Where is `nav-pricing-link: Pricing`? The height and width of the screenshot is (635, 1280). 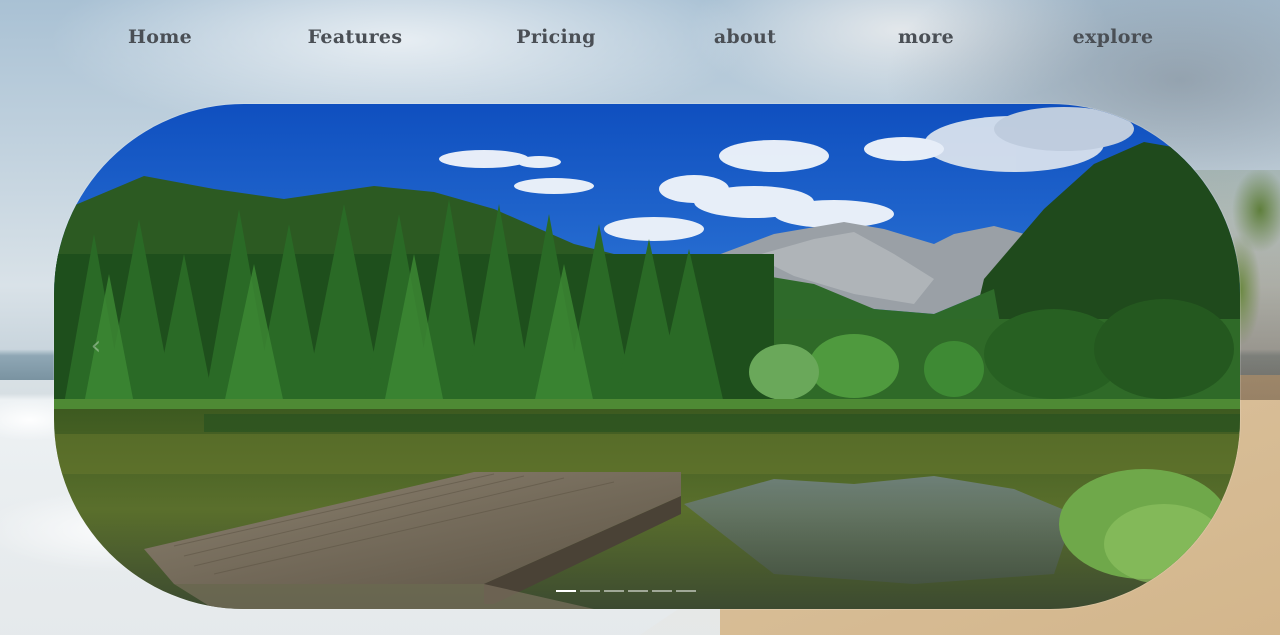
nav-pricing-link: Pricing is located at coordinates (556, 37).